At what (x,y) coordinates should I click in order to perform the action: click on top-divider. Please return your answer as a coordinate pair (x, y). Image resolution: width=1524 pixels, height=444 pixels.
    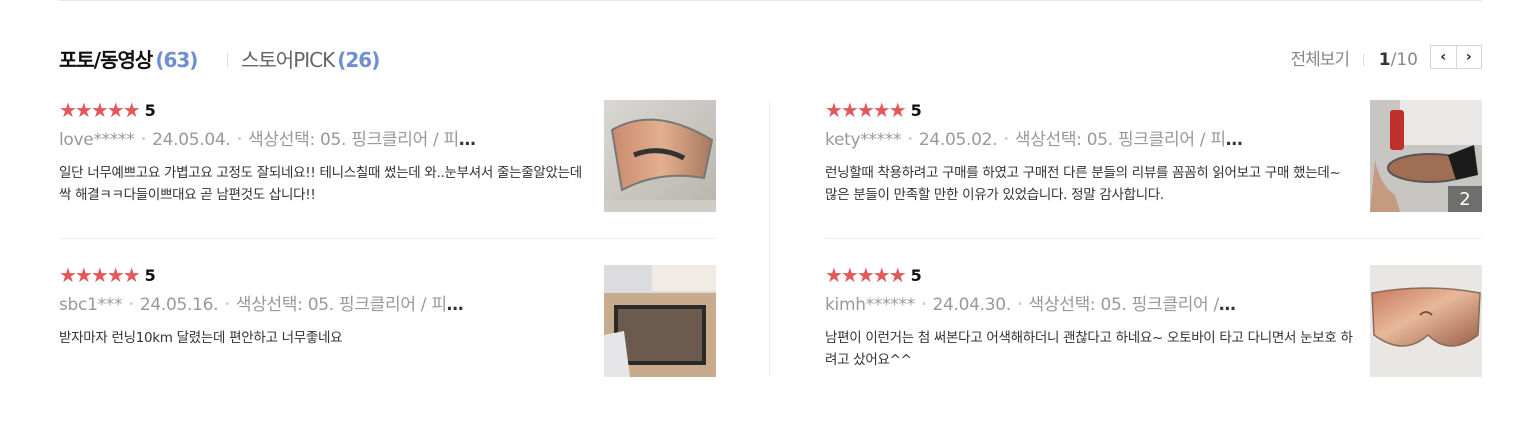
    Looking at the image, I should click on (770, 0).